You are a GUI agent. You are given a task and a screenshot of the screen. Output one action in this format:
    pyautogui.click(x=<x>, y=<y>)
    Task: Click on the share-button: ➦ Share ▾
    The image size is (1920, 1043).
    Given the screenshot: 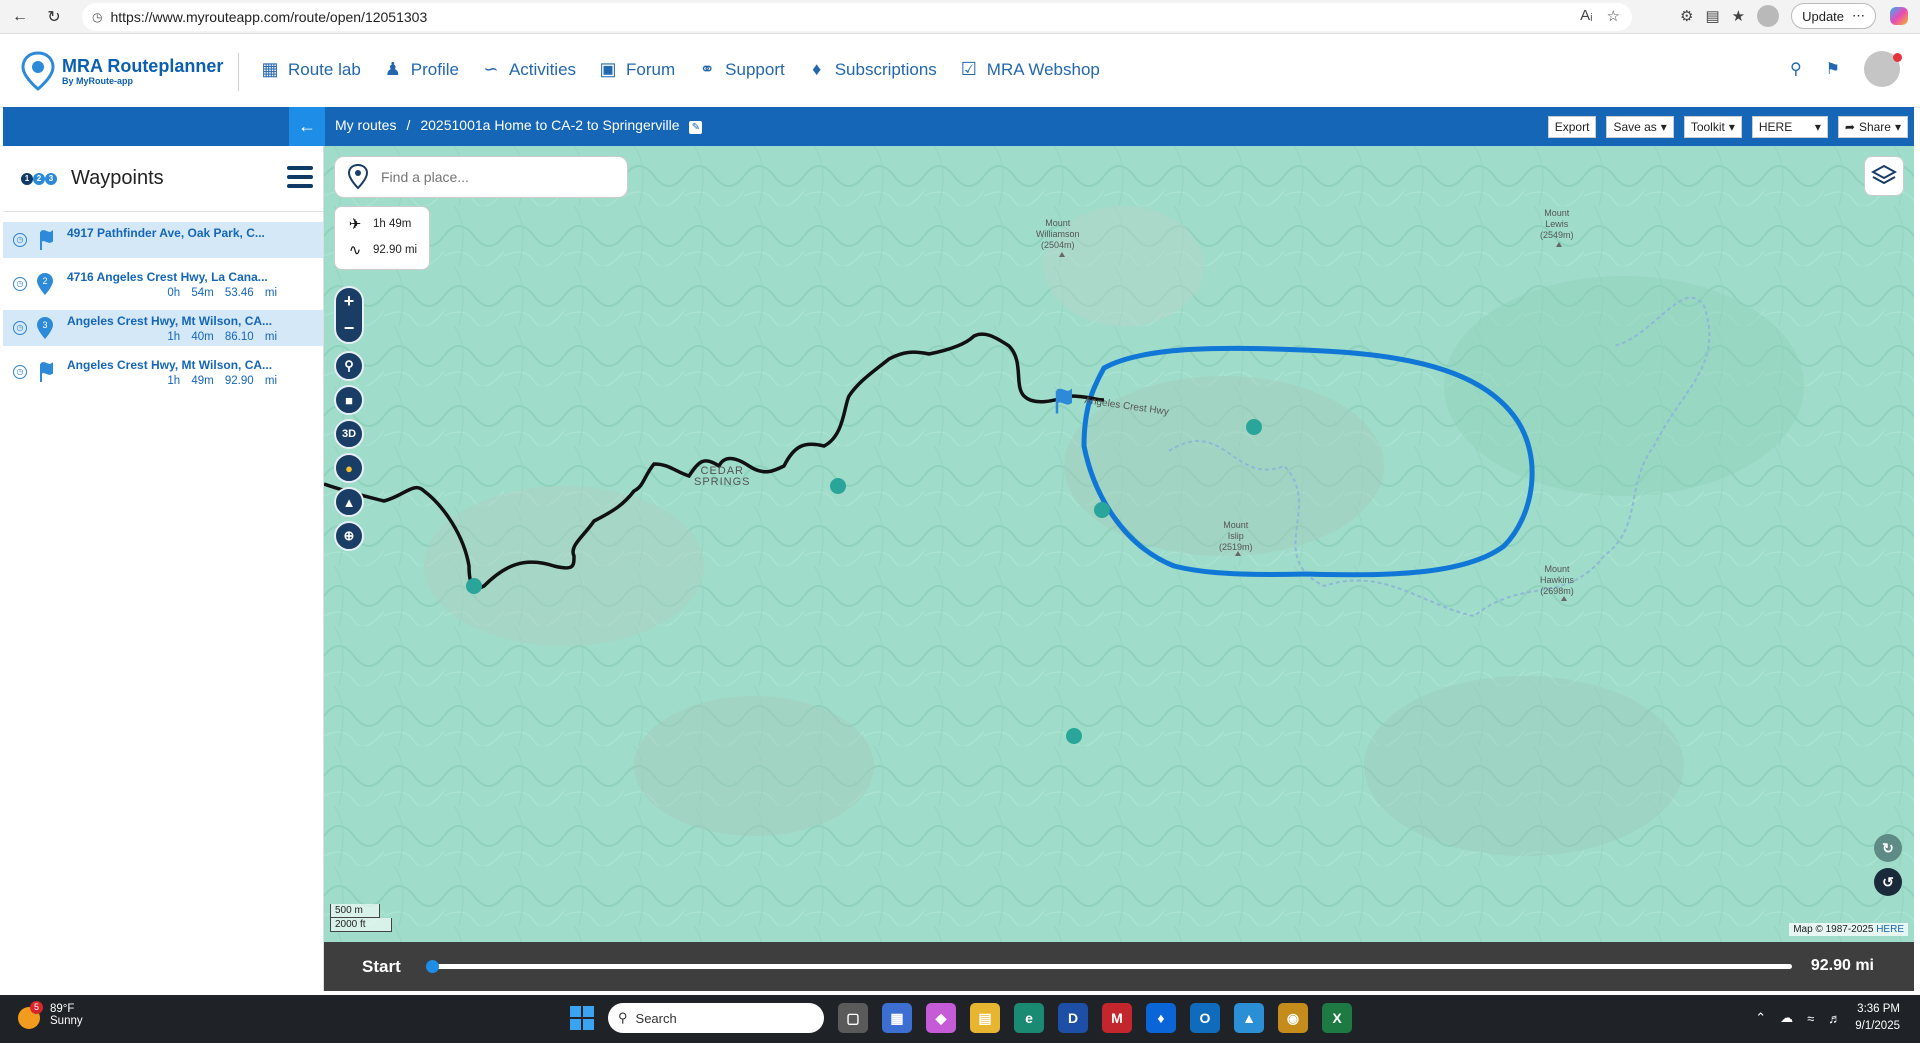 What is the action you would take?
    pyautogui.click(x=1872, y=127)
    